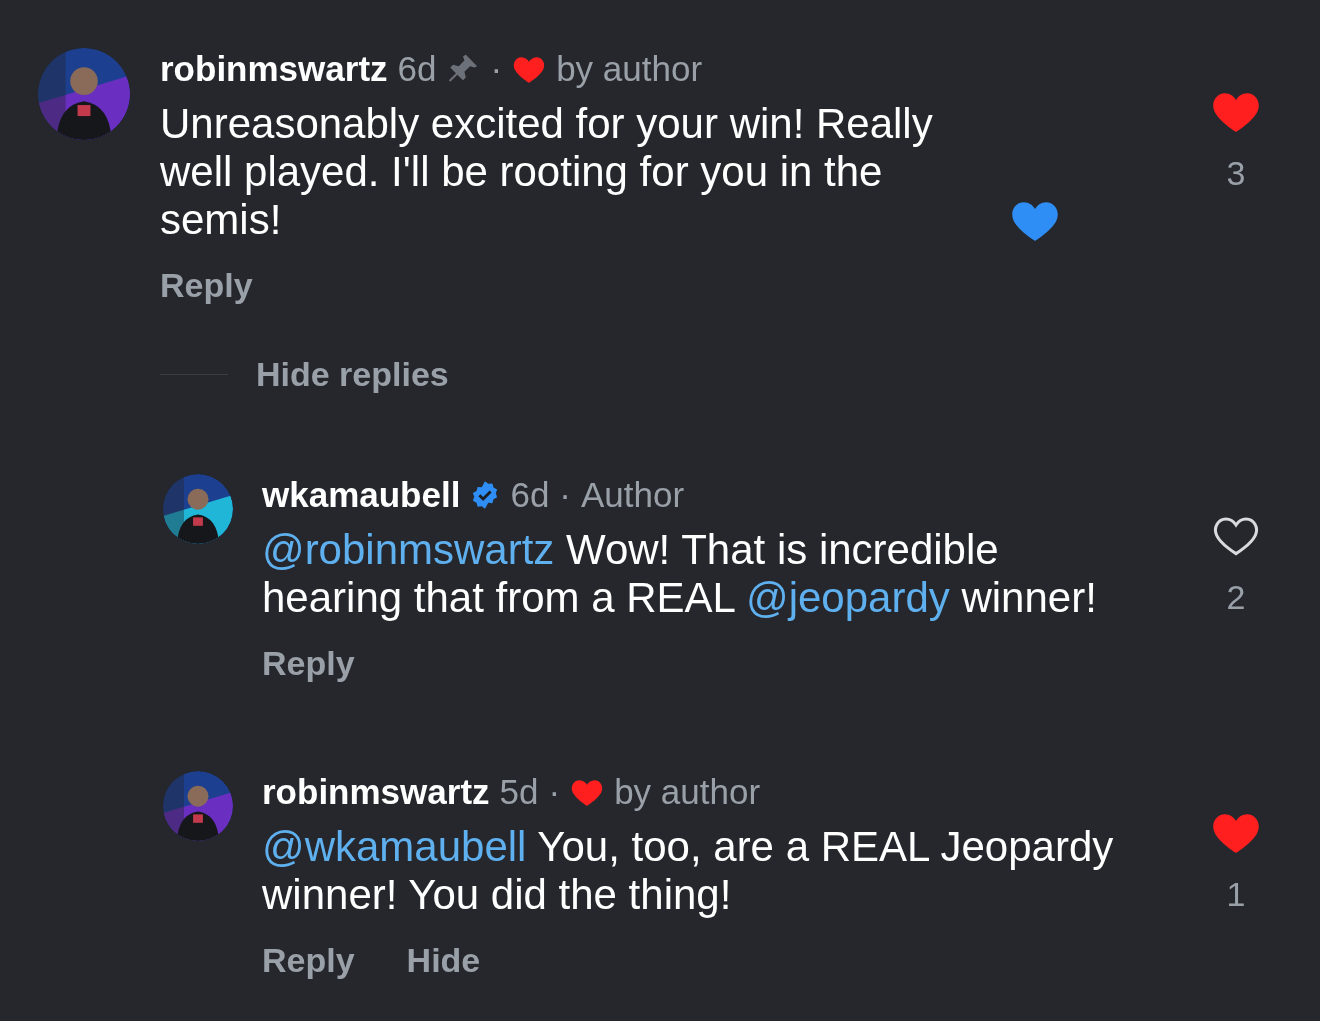 The height and width of the screenshot is (1021, 1320). Describe the element at coordinates (680, 574) in the screenshot. I see `comment-text: @robinmswartz Wow! That is incredible hearing that from a REAL @jeopardy winner!` at that location.